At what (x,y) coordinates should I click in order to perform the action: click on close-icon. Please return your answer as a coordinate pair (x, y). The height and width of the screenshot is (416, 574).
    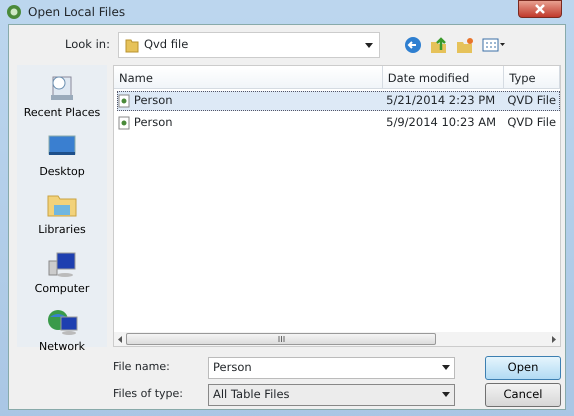
    Looking at the image, I should click on (540, 9).